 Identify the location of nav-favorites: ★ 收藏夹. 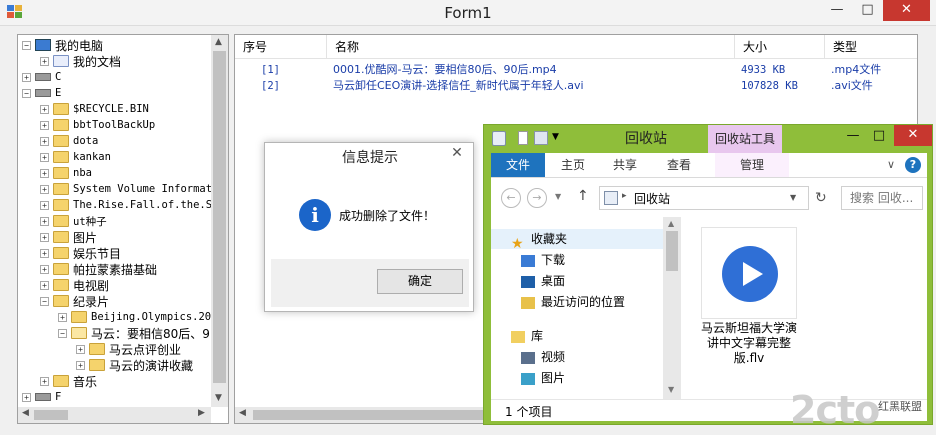
(539, 240).